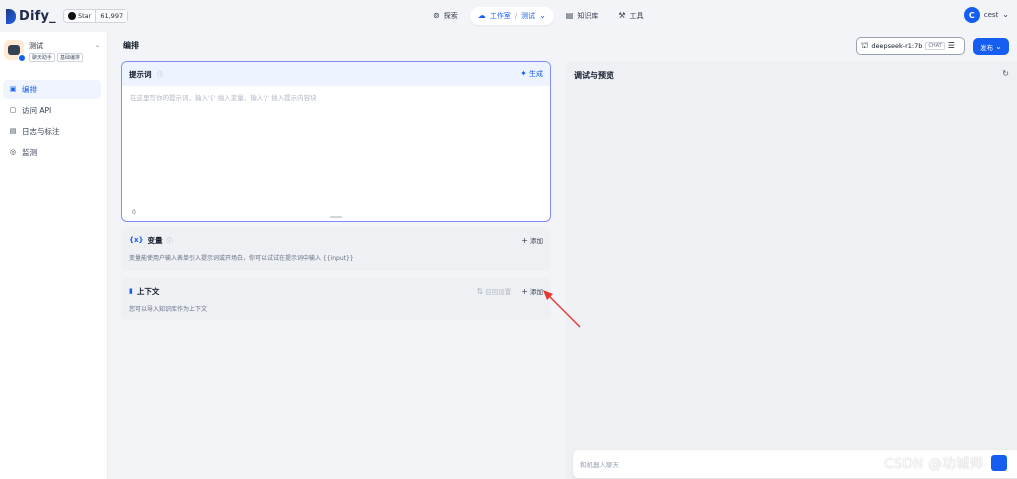  I want to click on watermark: CSDN @功城师, so click(934, 464).